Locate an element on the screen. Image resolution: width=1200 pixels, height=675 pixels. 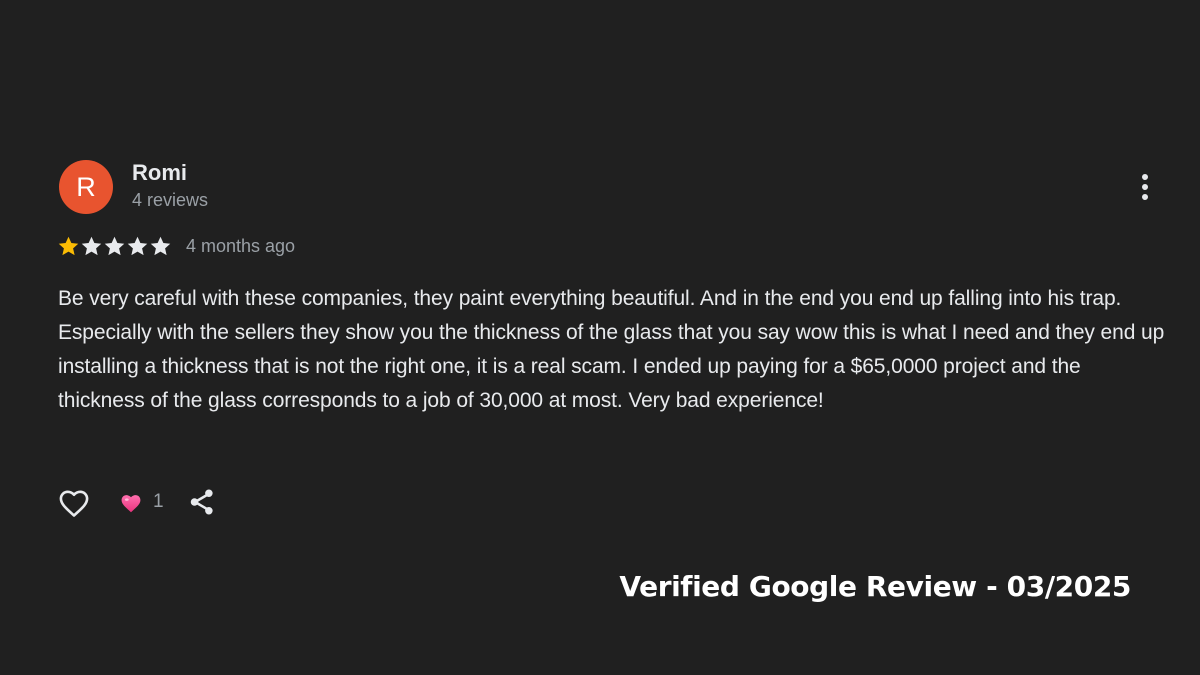
more-options-button is located at coordinates (1145, 187).